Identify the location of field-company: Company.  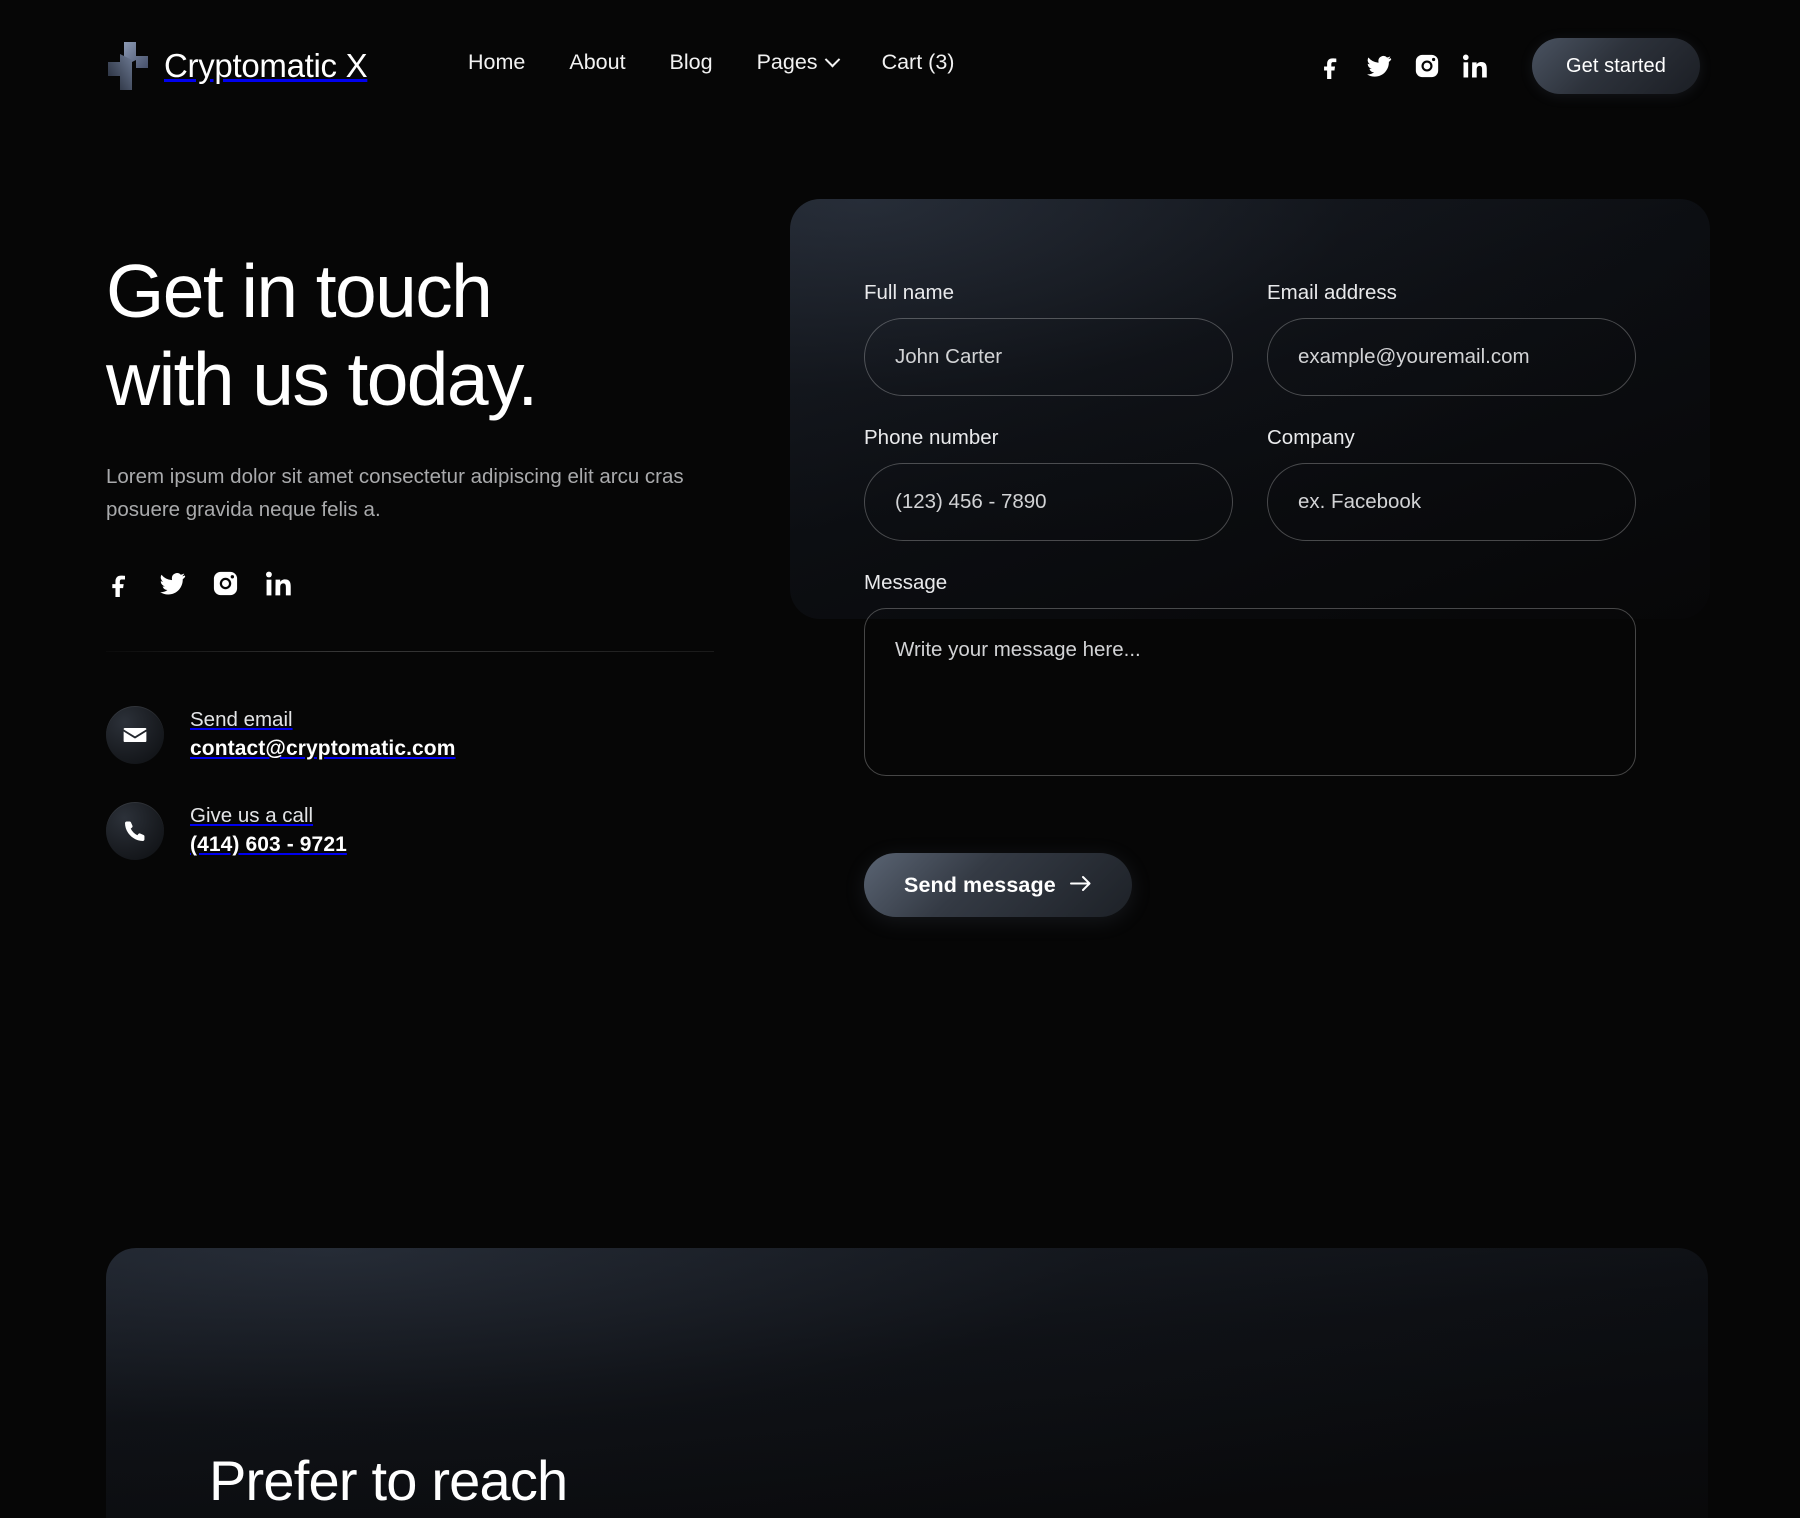
(1451, 483).